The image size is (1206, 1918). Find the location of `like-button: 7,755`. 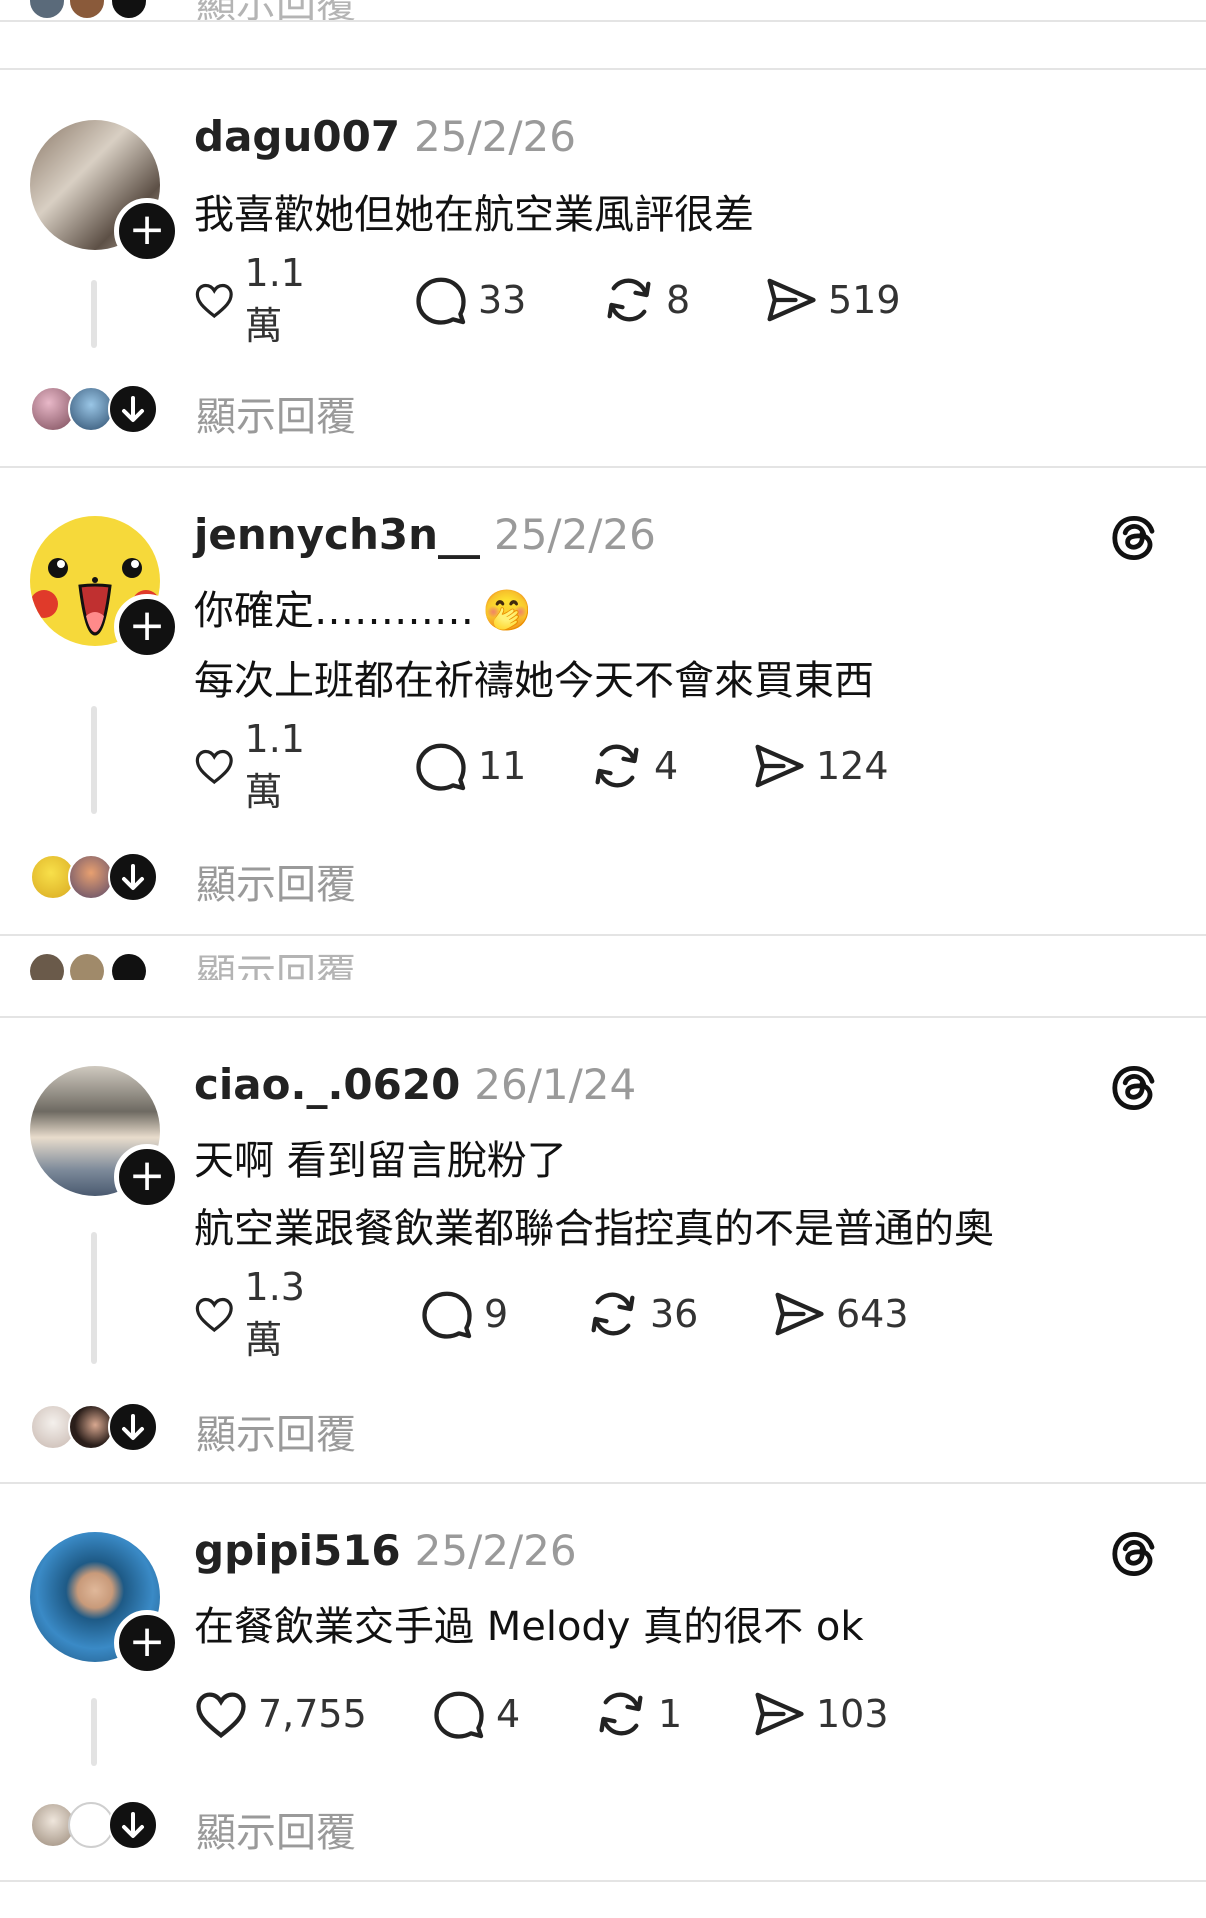

like-button: 7,755 is located at coordinates (280, 1714).